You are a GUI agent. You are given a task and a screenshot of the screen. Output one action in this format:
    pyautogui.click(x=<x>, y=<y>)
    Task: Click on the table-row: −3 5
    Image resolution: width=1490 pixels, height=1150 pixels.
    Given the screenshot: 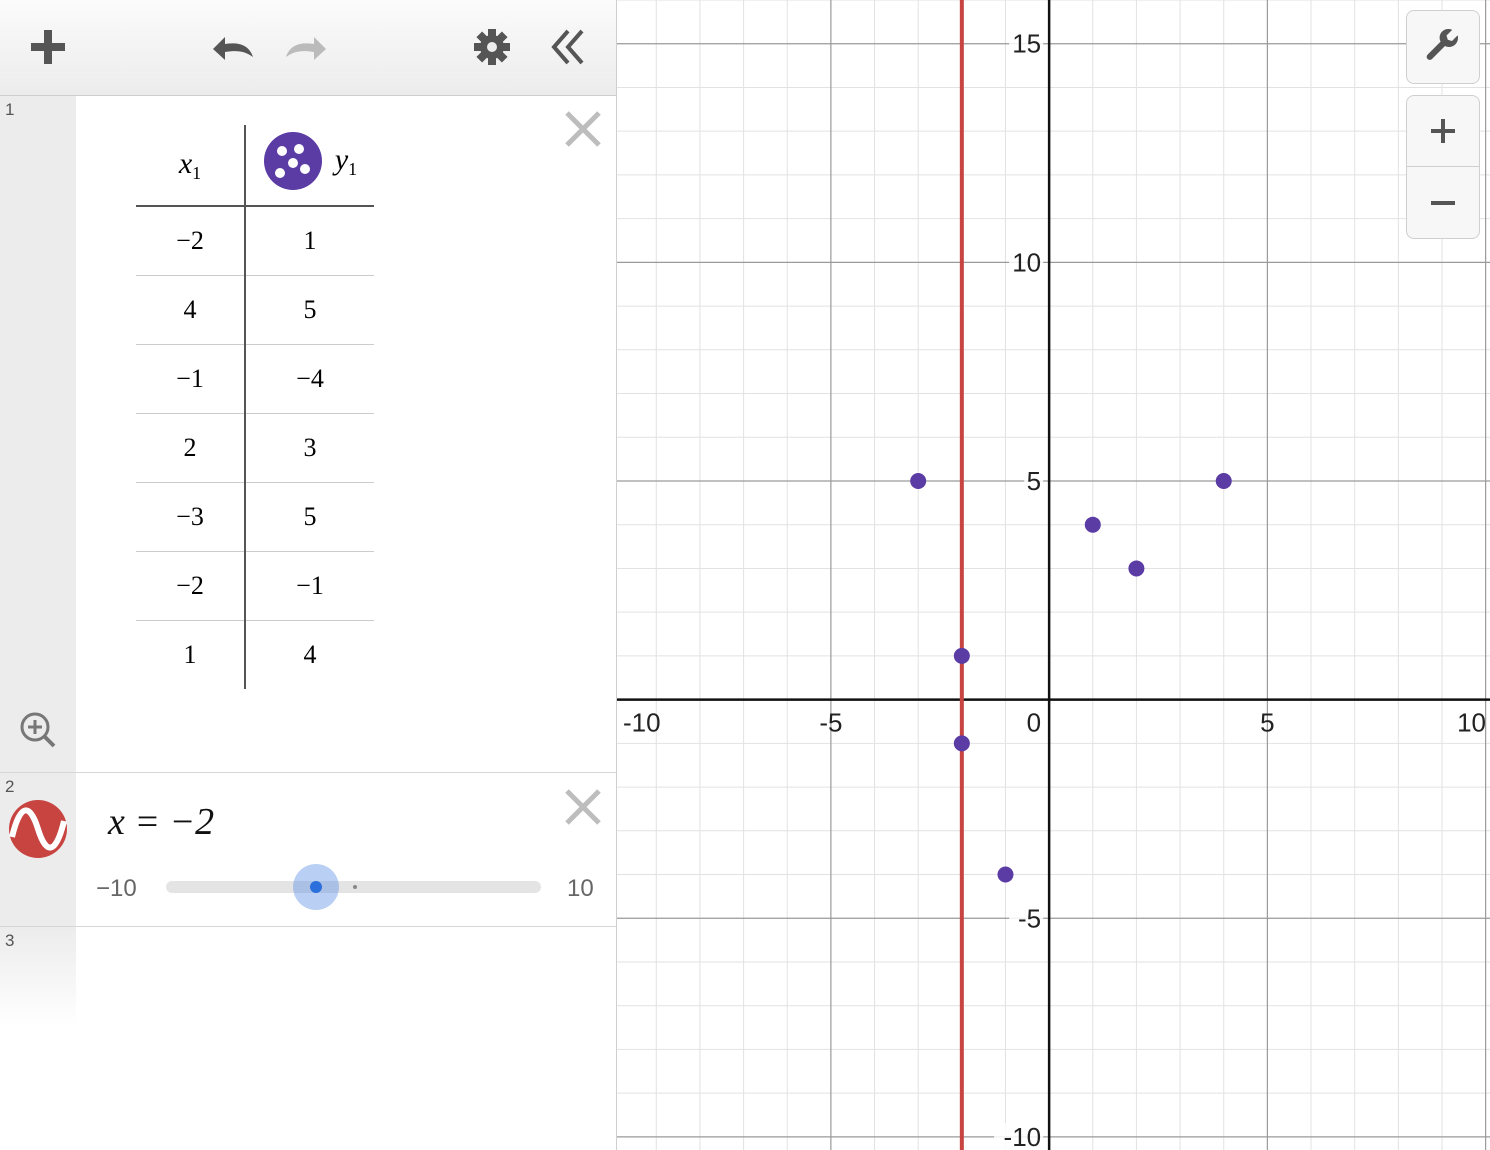 What is the action you would take?
    pyautogui.click(x=255, y=517)
    